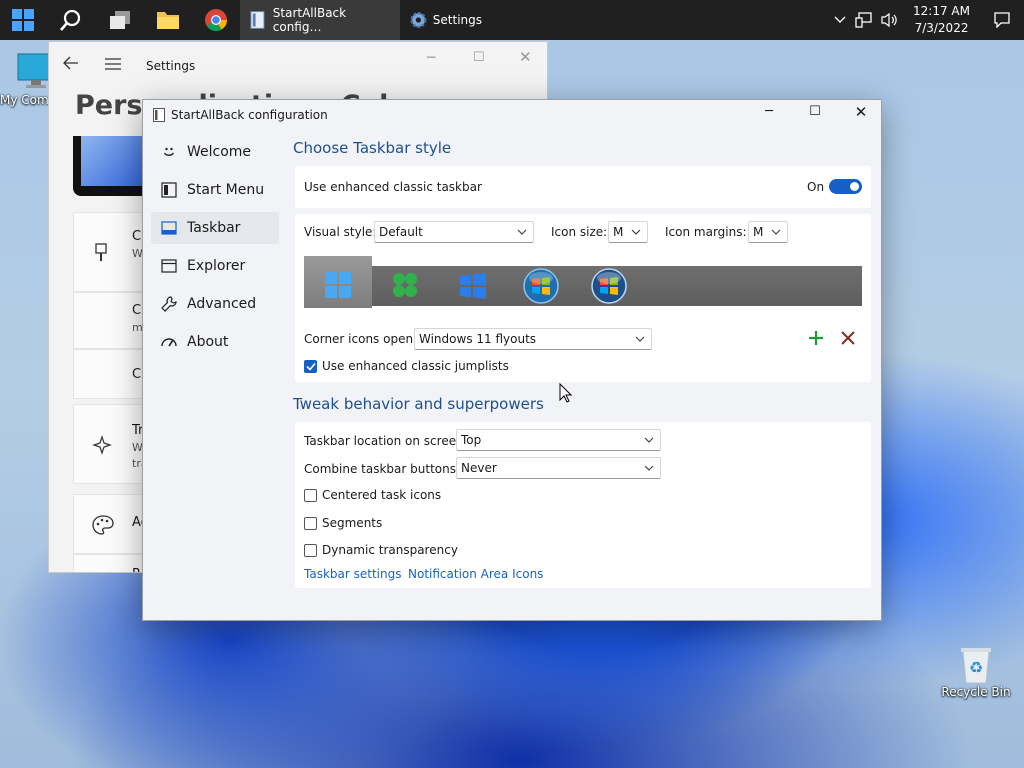  What do you see at coordinates (628, 232) in the screenshot?
I see `icon-size-select: M` at bounding box center [628, 232].